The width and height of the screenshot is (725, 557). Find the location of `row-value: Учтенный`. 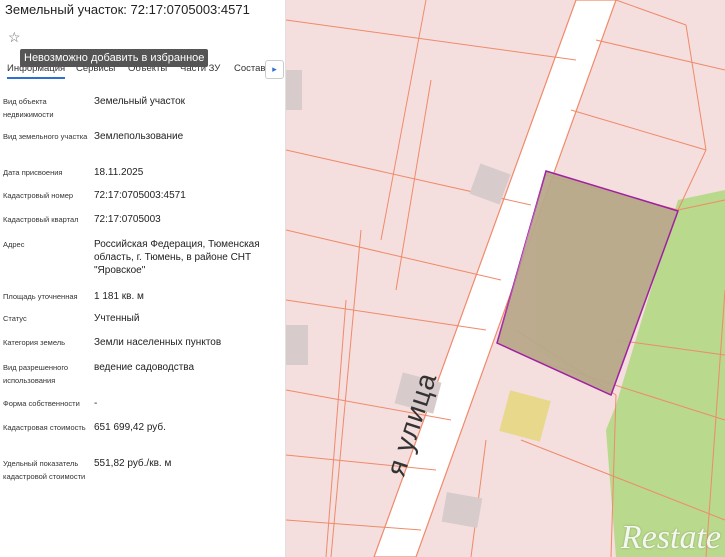

row-value: Учтенный is located at coordinates (117, 318).